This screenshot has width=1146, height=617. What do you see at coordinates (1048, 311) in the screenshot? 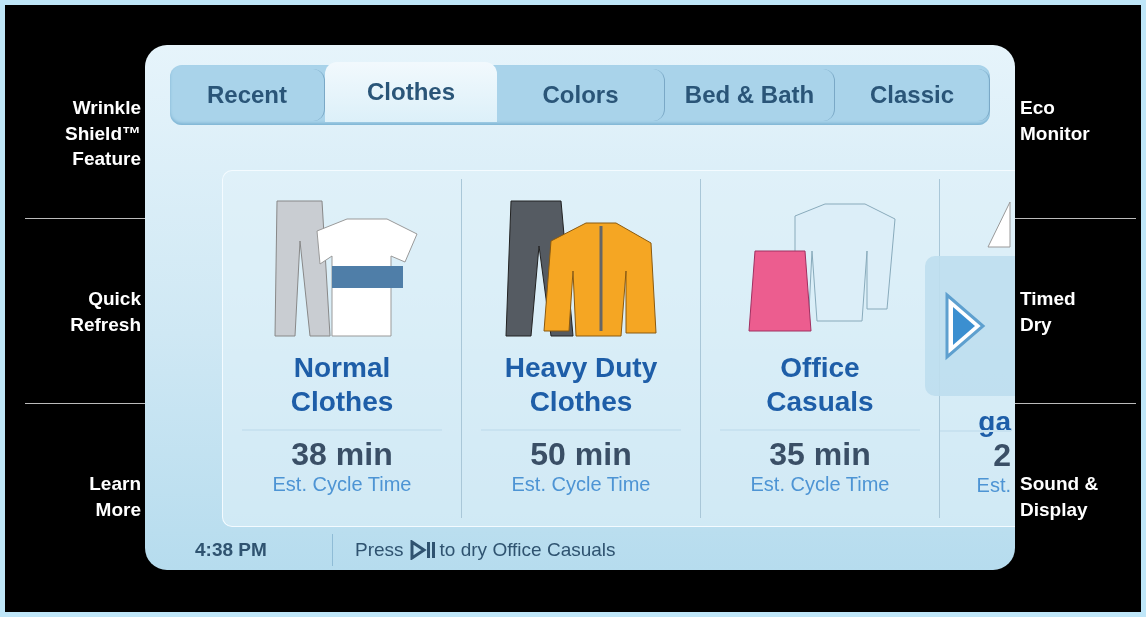
I see `side-button: Timed Dry` at bounding box center [1048, 311].